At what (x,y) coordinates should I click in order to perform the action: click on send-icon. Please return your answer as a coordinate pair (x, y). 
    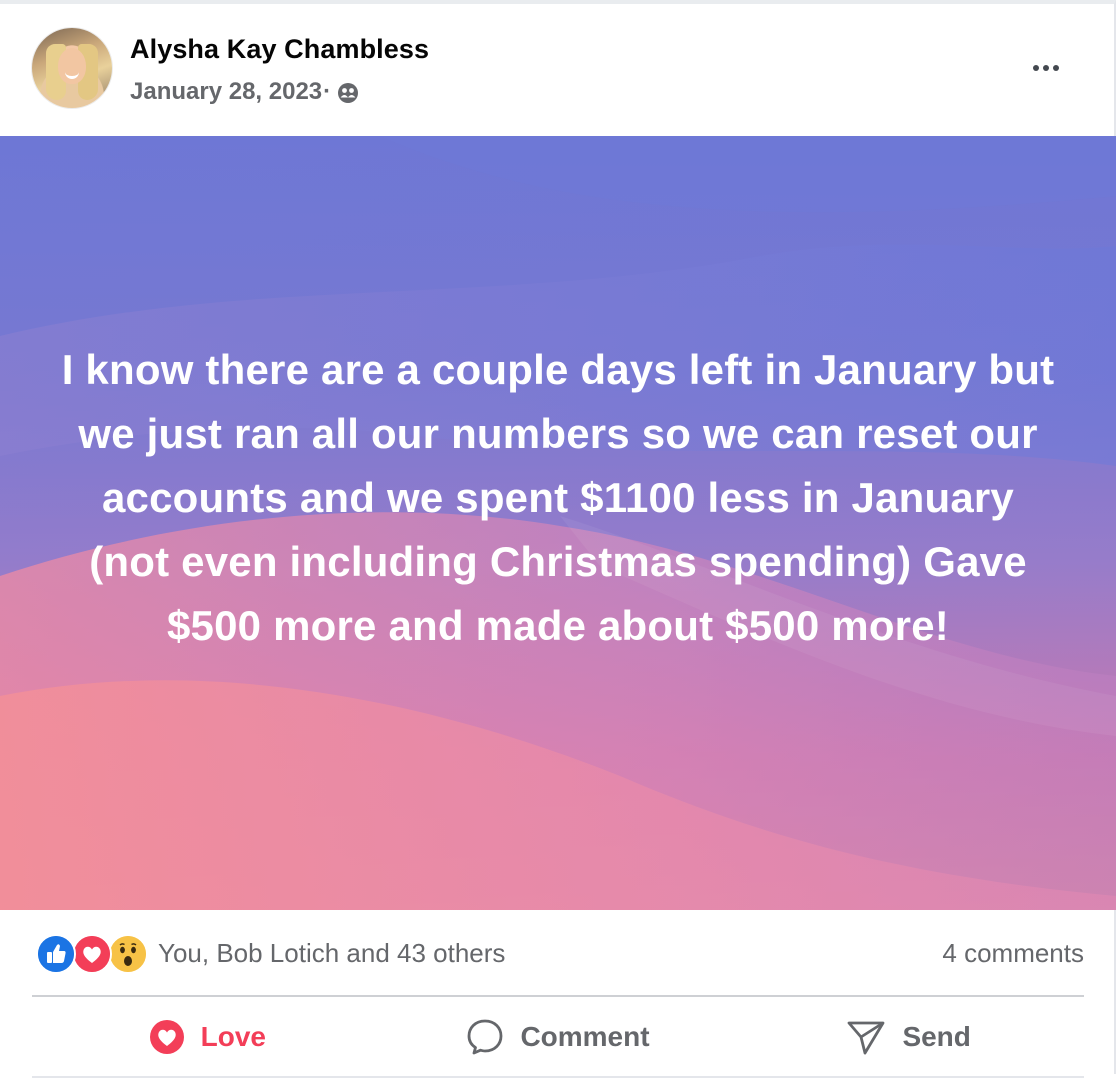
    Looking at the image, I should click on (866, 1038).